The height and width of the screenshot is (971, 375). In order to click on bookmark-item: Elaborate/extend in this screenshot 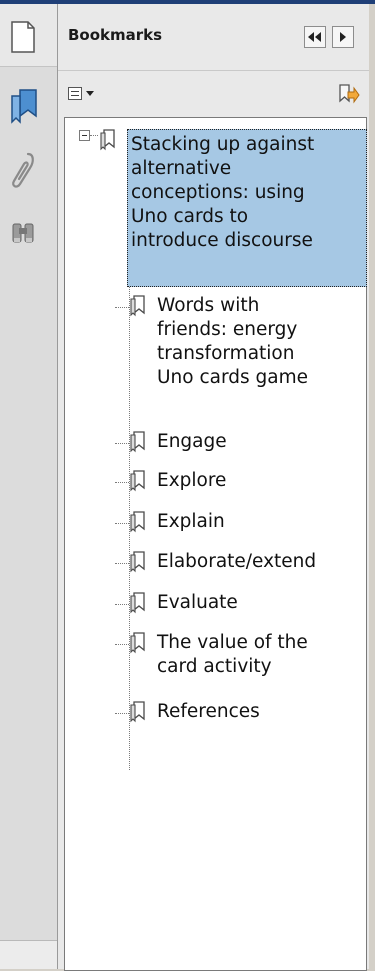, I will do `click(241, 564)`.